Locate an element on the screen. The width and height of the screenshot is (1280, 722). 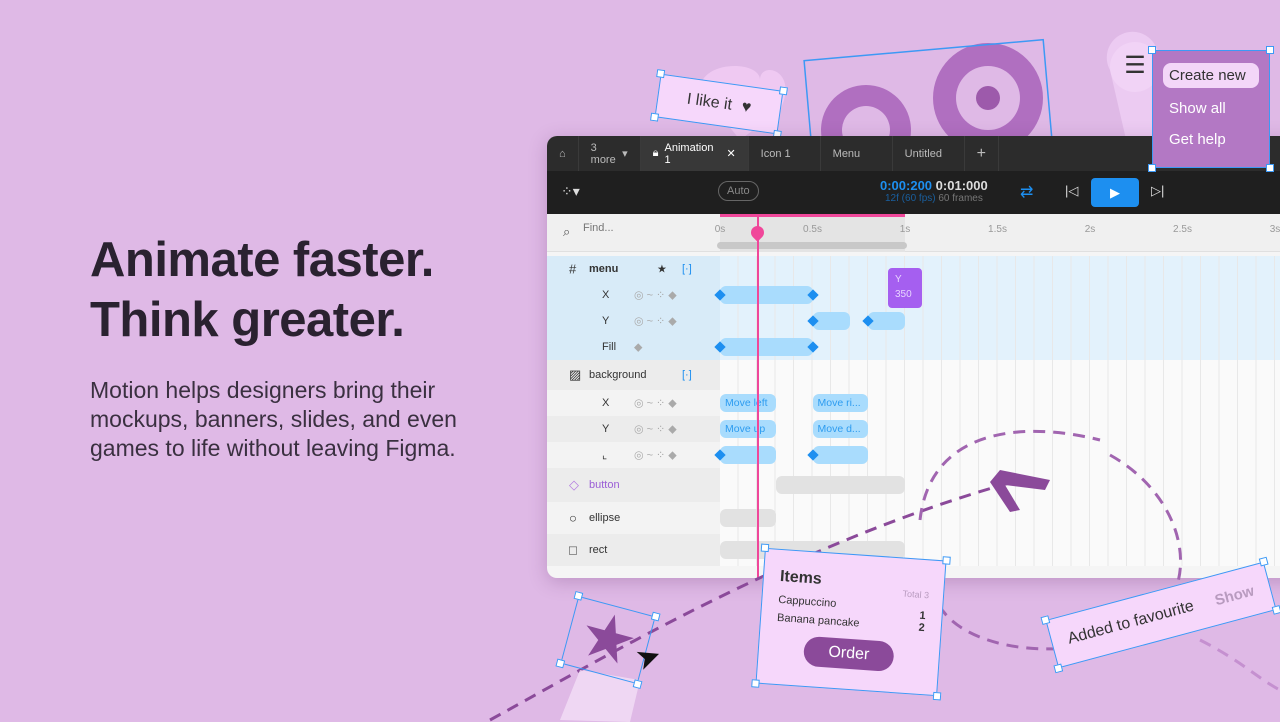
tab-icon-1: Icon 1 is located at coordinates (785, 153).